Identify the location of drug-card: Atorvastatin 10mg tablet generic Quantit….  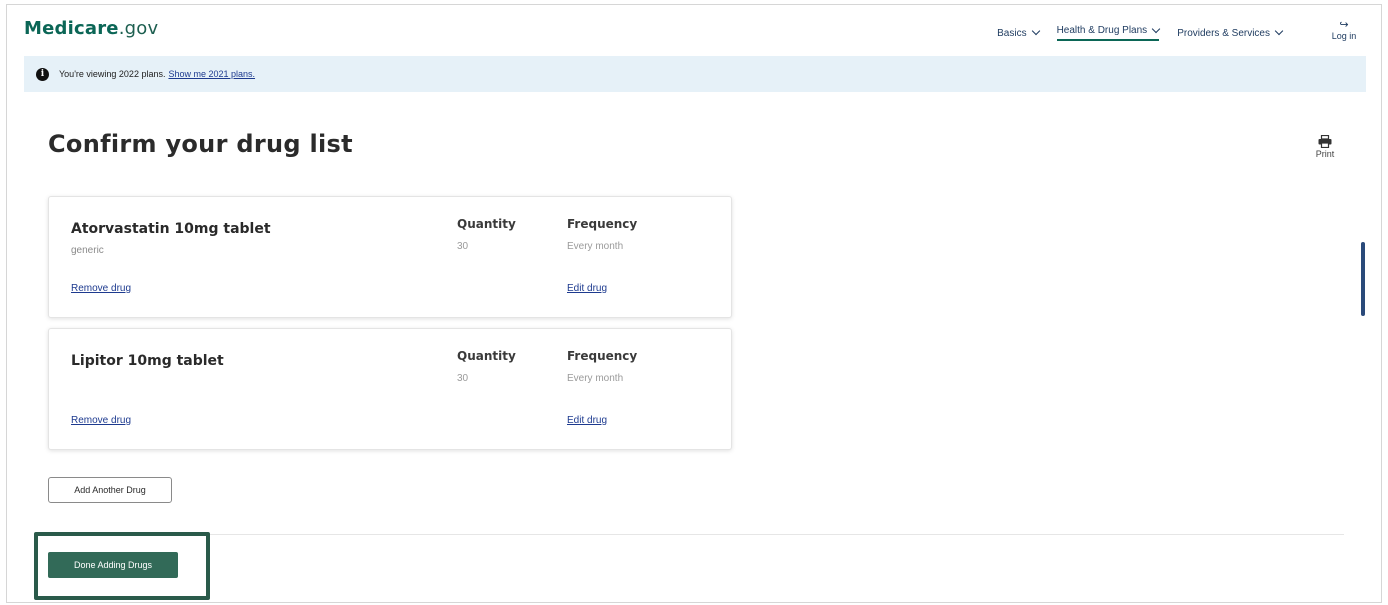
(390, 257).